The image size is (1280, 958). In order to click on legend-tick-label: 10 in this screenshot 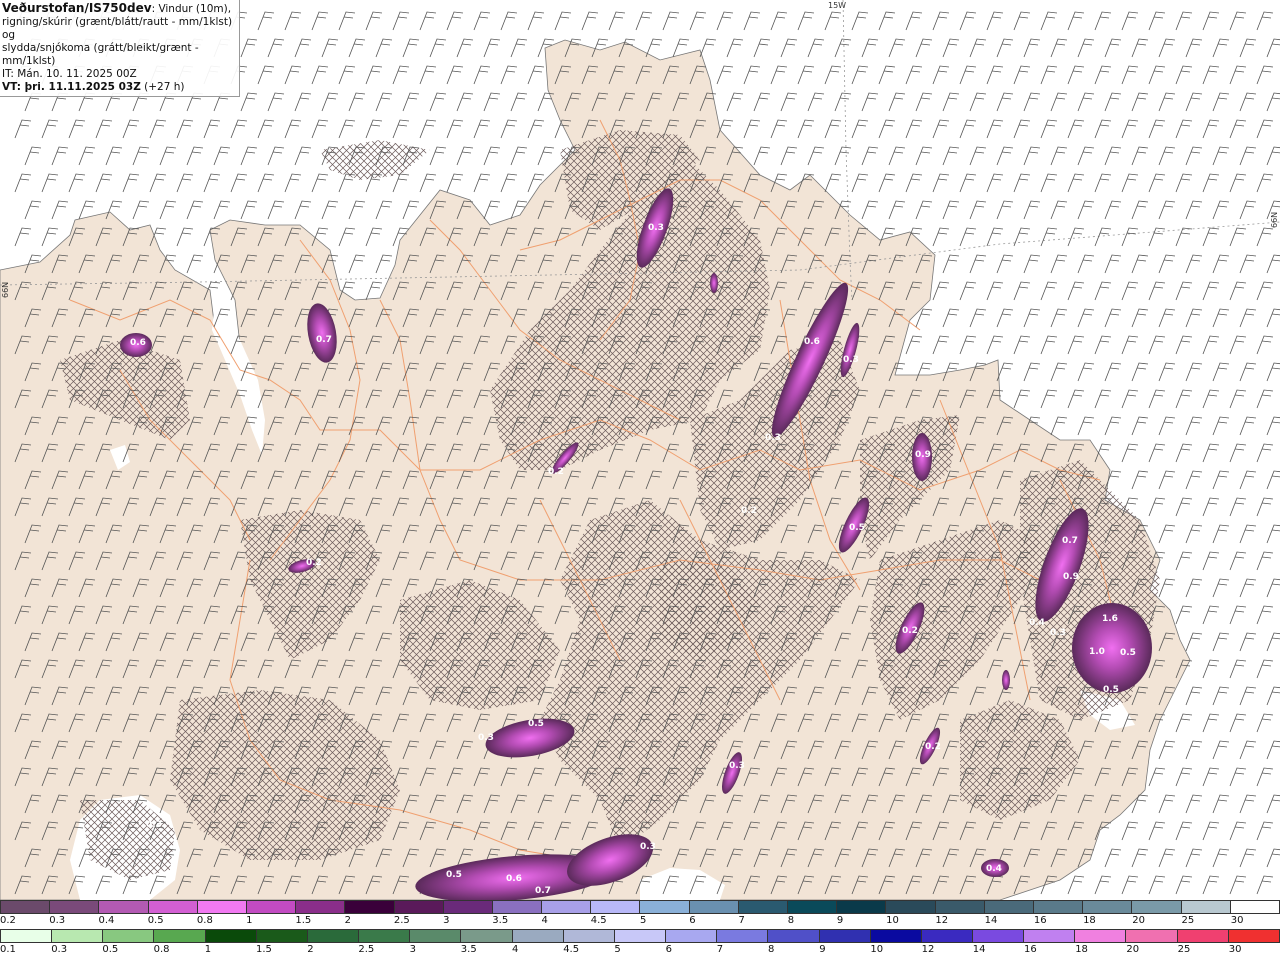, I will do `click(892, 920)`.